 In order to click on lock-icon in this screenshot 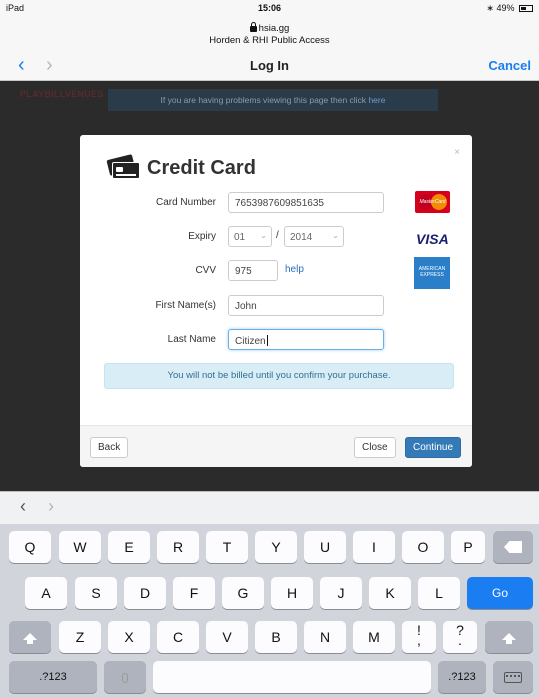, I will do `click(253, 27)`.